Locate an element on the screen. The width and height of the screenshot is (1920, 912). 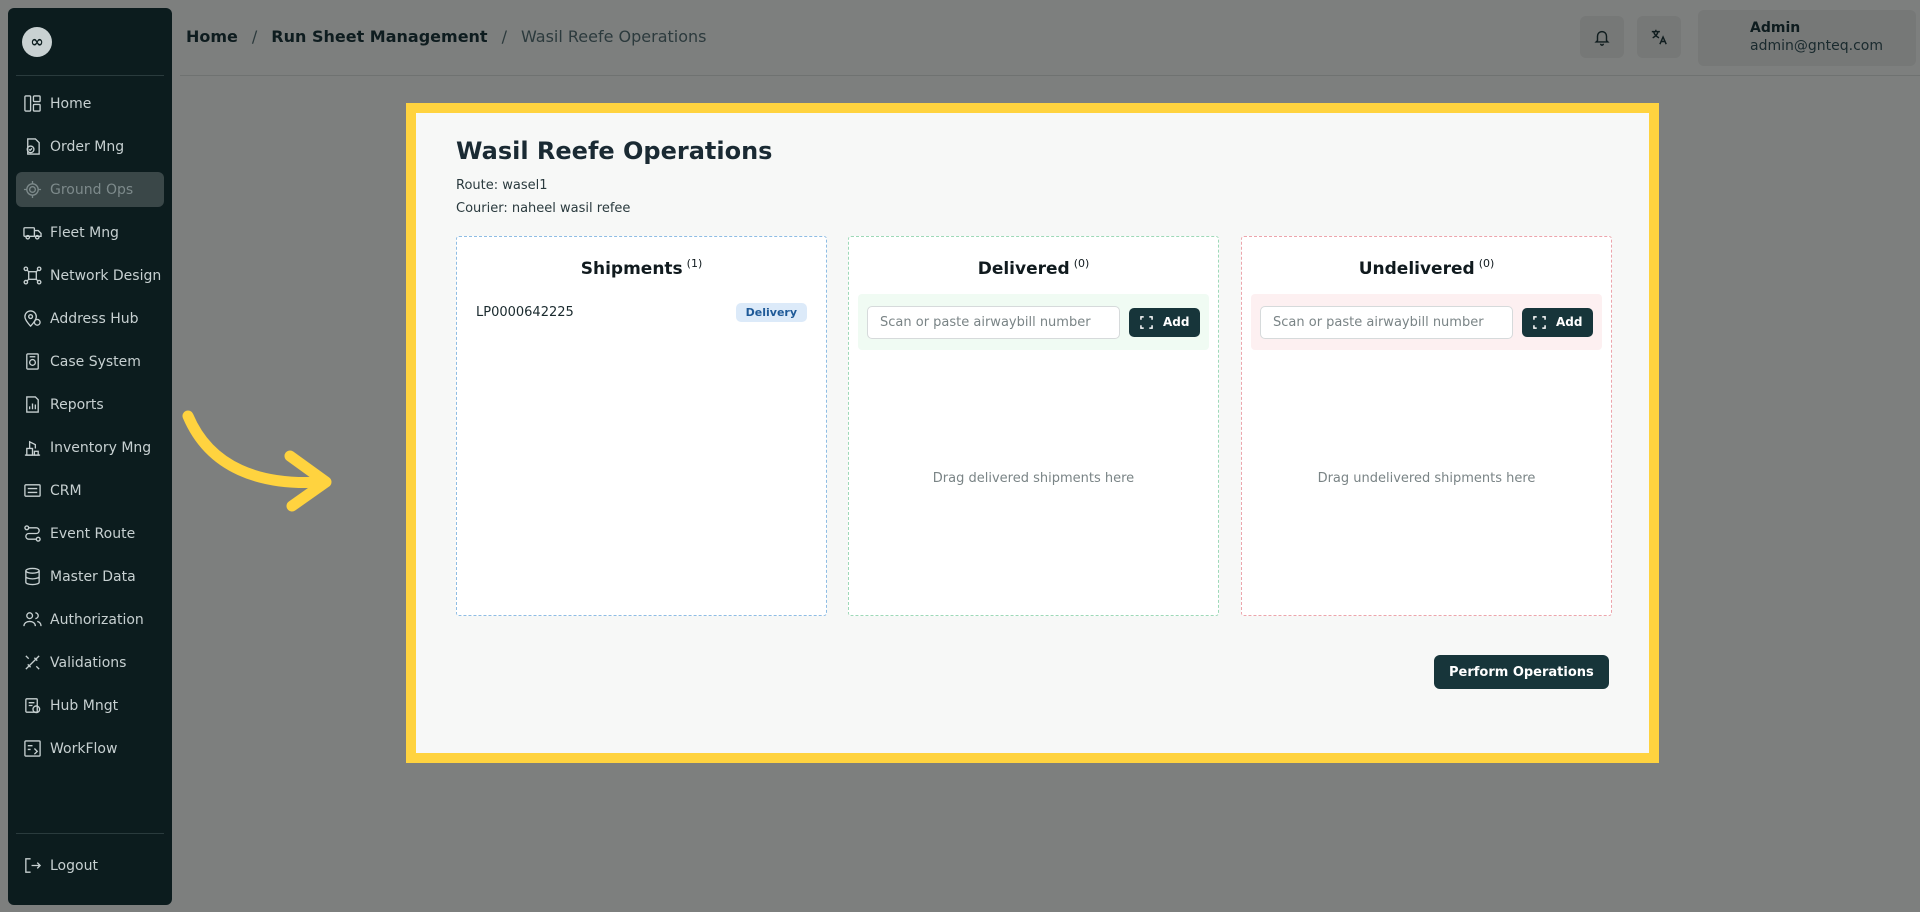
case-icon is located at coordinates (32, 362).